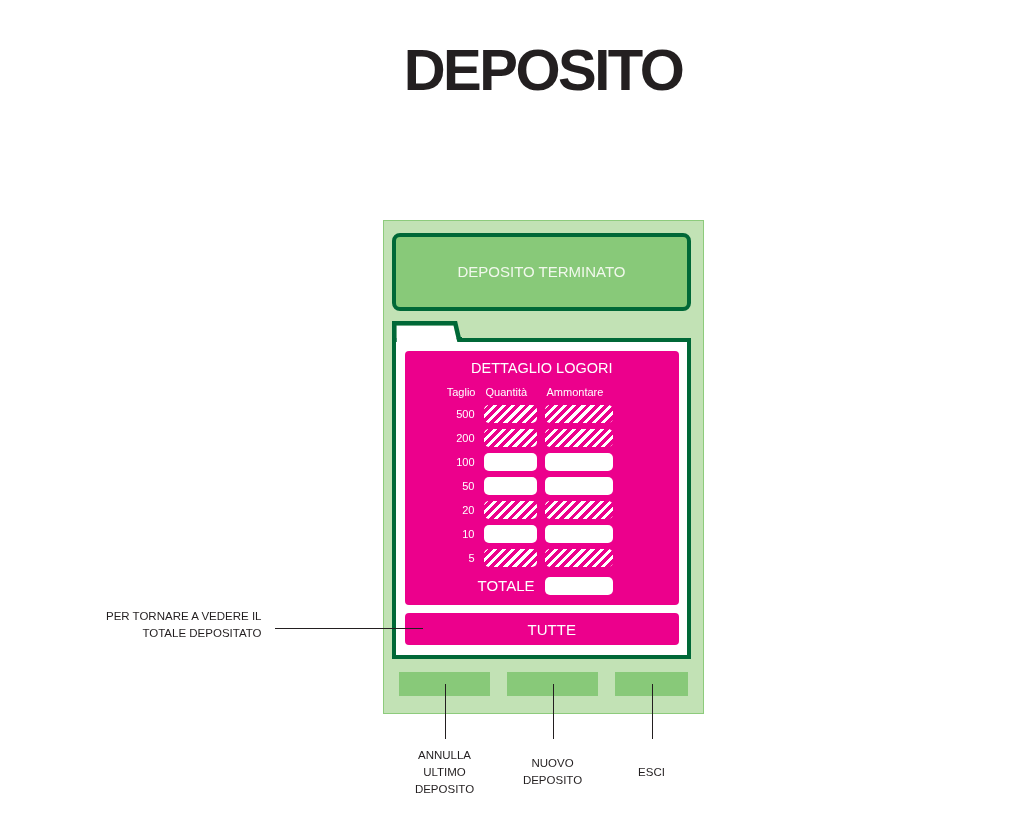 This screenshot has height=823, width=1022. I want to click on annotation-label: ESCI, so click(651, 771).